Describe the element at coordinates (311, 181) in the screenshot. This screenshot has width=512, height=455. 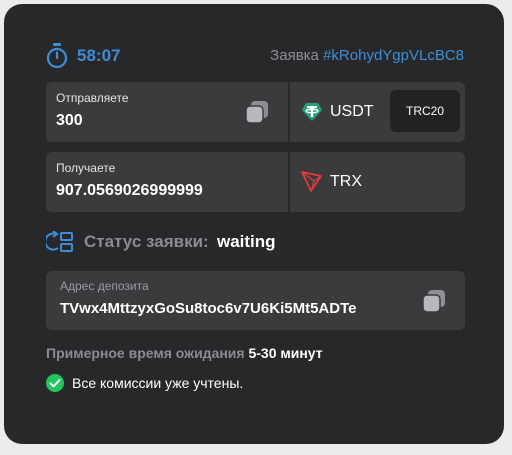
I see `tron-icon` at that location.